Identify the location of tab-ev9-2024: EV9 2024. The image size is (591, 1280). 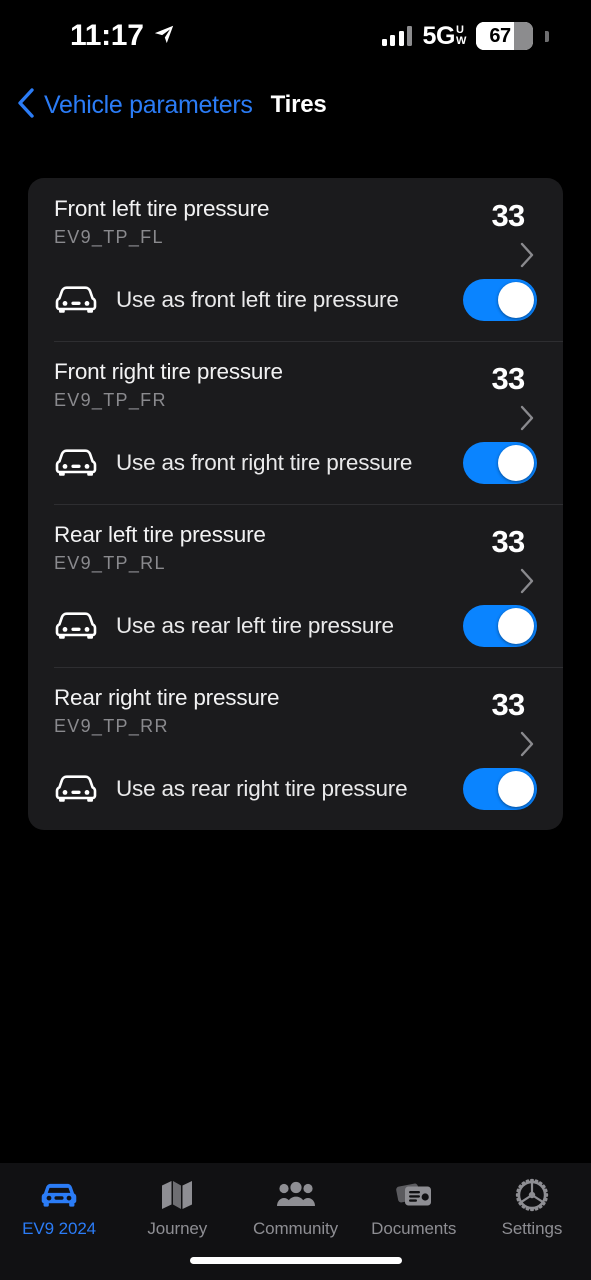
(59, 1208).